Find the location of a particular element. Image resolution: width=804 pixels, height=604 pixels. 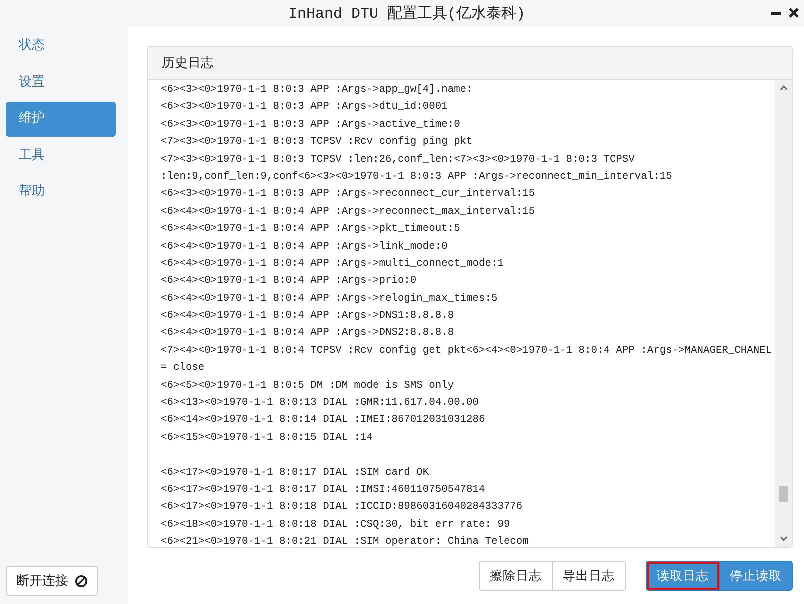

log-line: :len:9,conf_len:9,conf<6><3><0>1970-1-1 8:0:3 APP :Args->reconnect_min_interval:15 is located at coordinates (417, 177).